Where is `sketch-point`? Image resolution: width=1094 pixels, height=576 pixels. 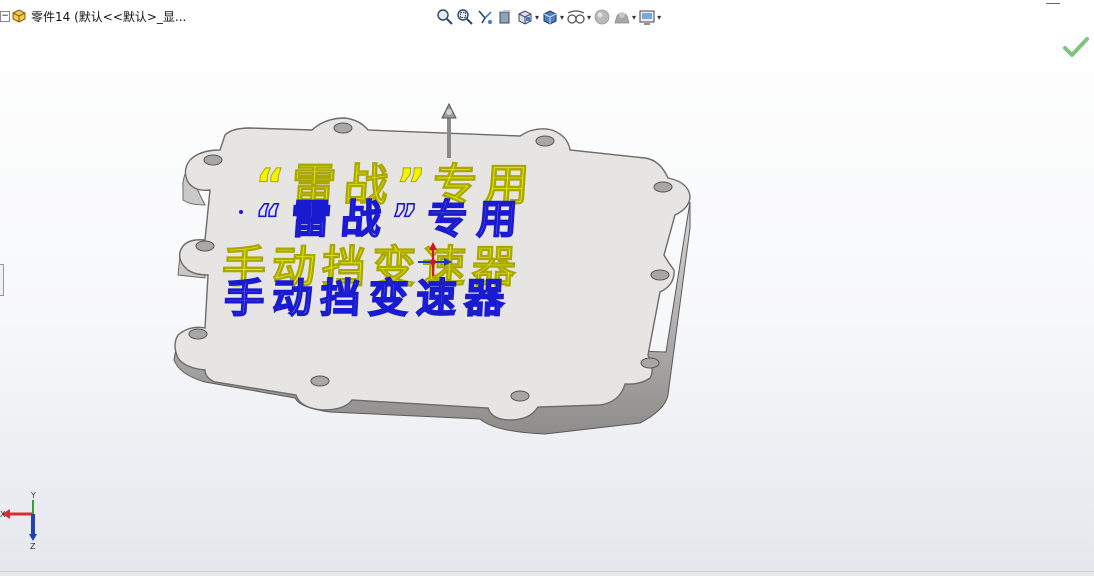
sketch-point is located at coordinates (241, 212).